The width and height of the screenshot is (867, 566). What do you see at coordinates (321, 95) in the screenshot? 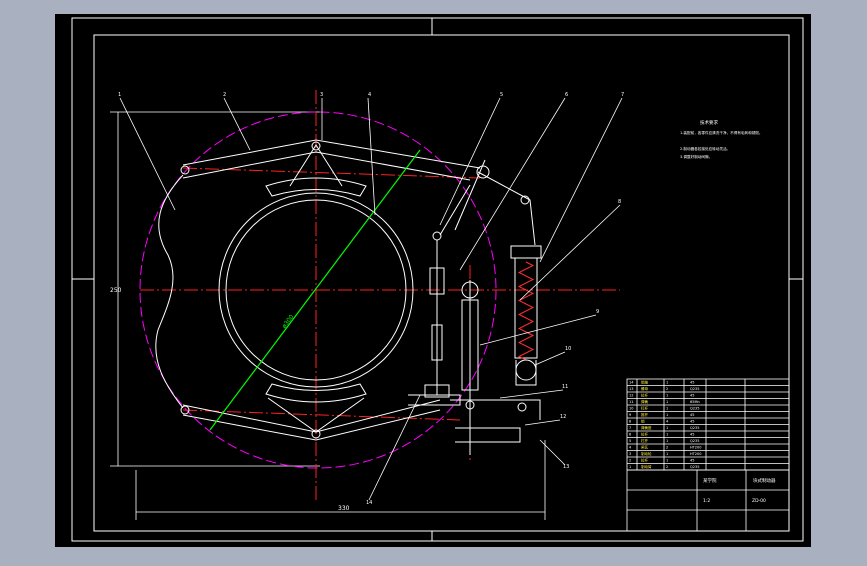
I see `balloon-3: 3` at bounding box center [321, 95].